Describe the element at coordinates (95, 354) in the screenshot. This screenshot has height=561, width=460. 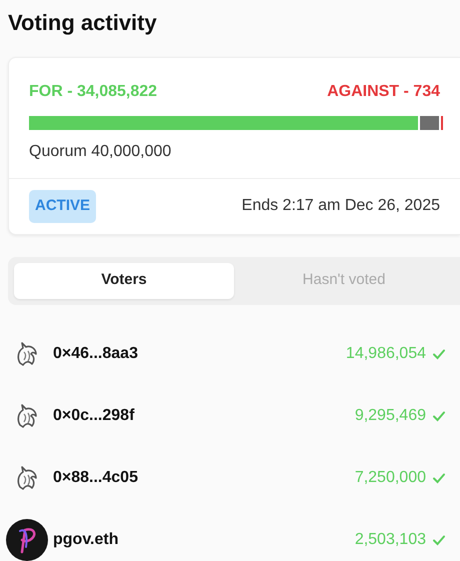
I see `voter-address: 0×46...8aa3` at that location.